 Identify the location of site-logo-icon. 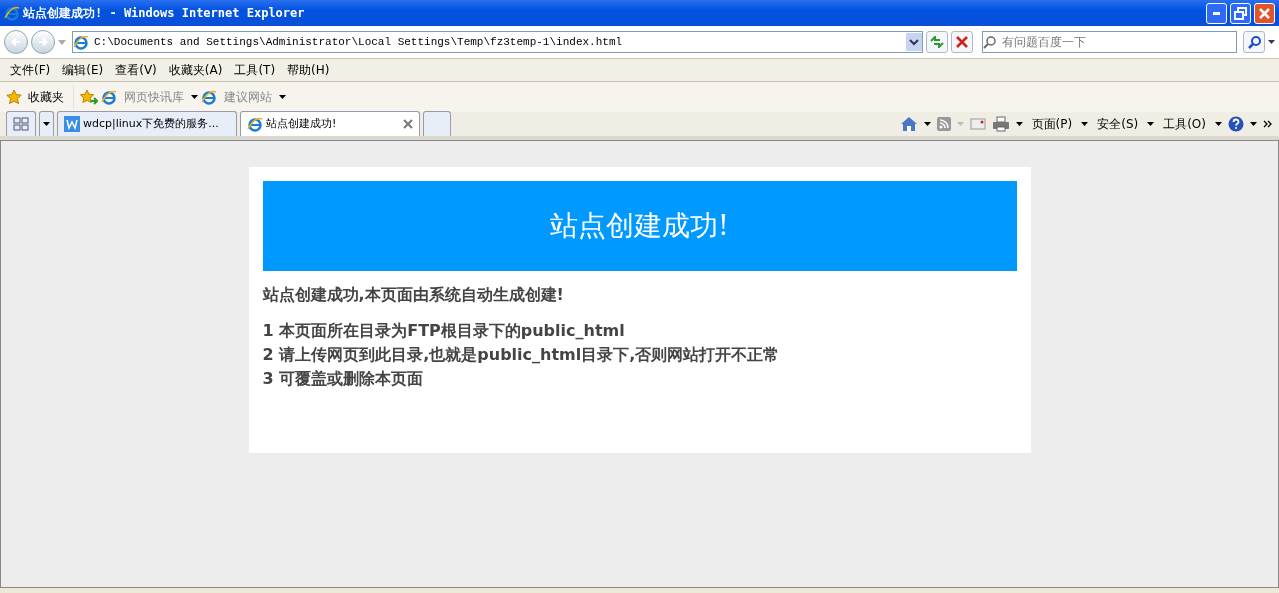
(72, 124).